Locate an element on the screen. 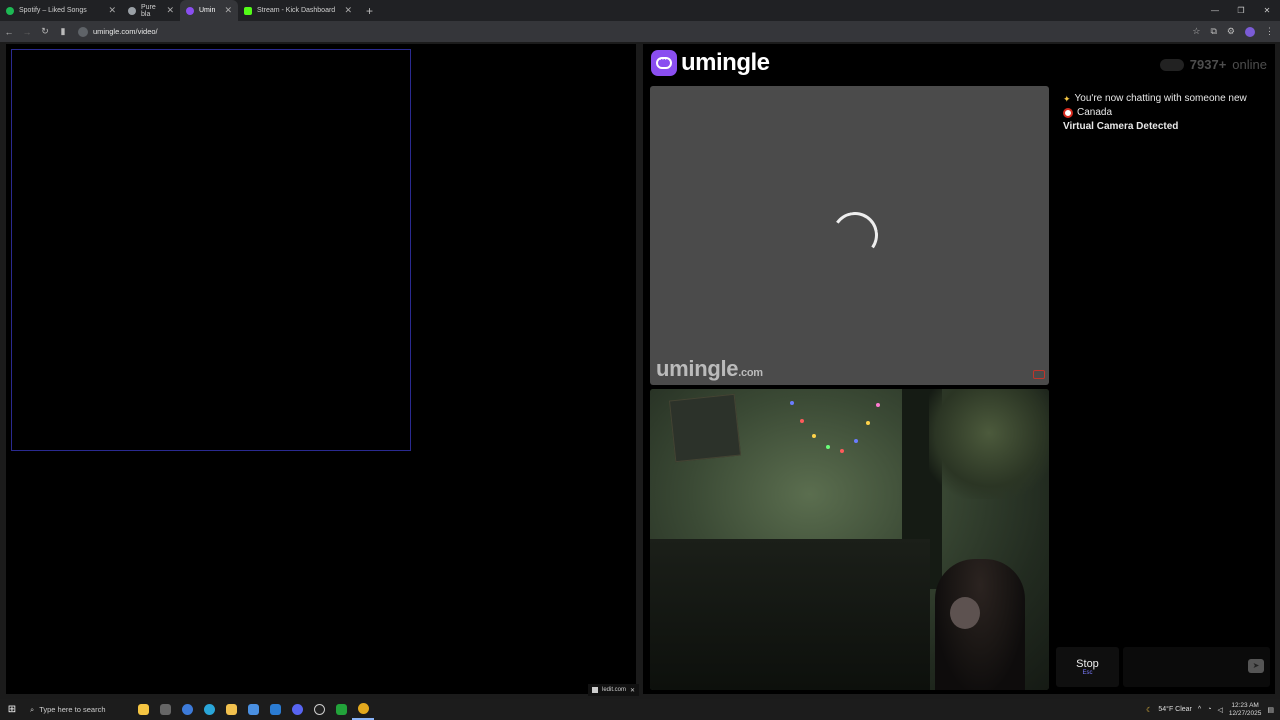  logo-text: umingle is located at coordinates (725, 62).